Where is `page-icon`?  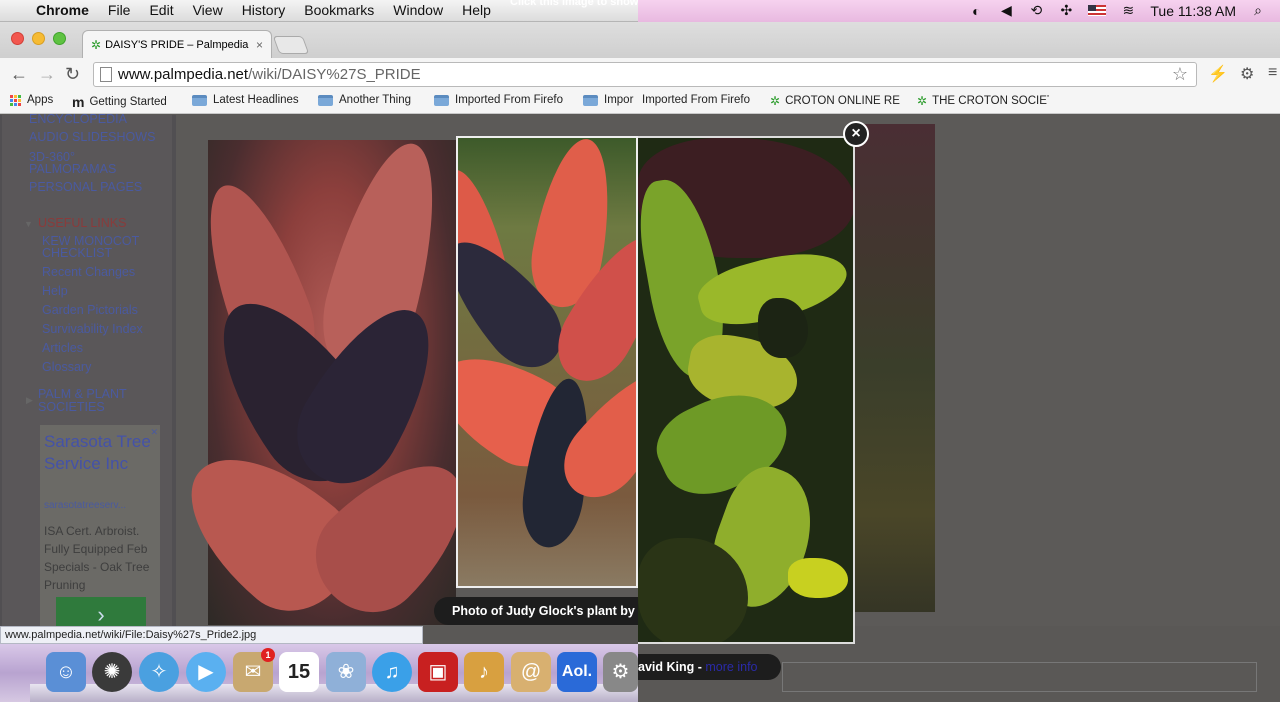
page-icon is located at coordinates (106, 74).